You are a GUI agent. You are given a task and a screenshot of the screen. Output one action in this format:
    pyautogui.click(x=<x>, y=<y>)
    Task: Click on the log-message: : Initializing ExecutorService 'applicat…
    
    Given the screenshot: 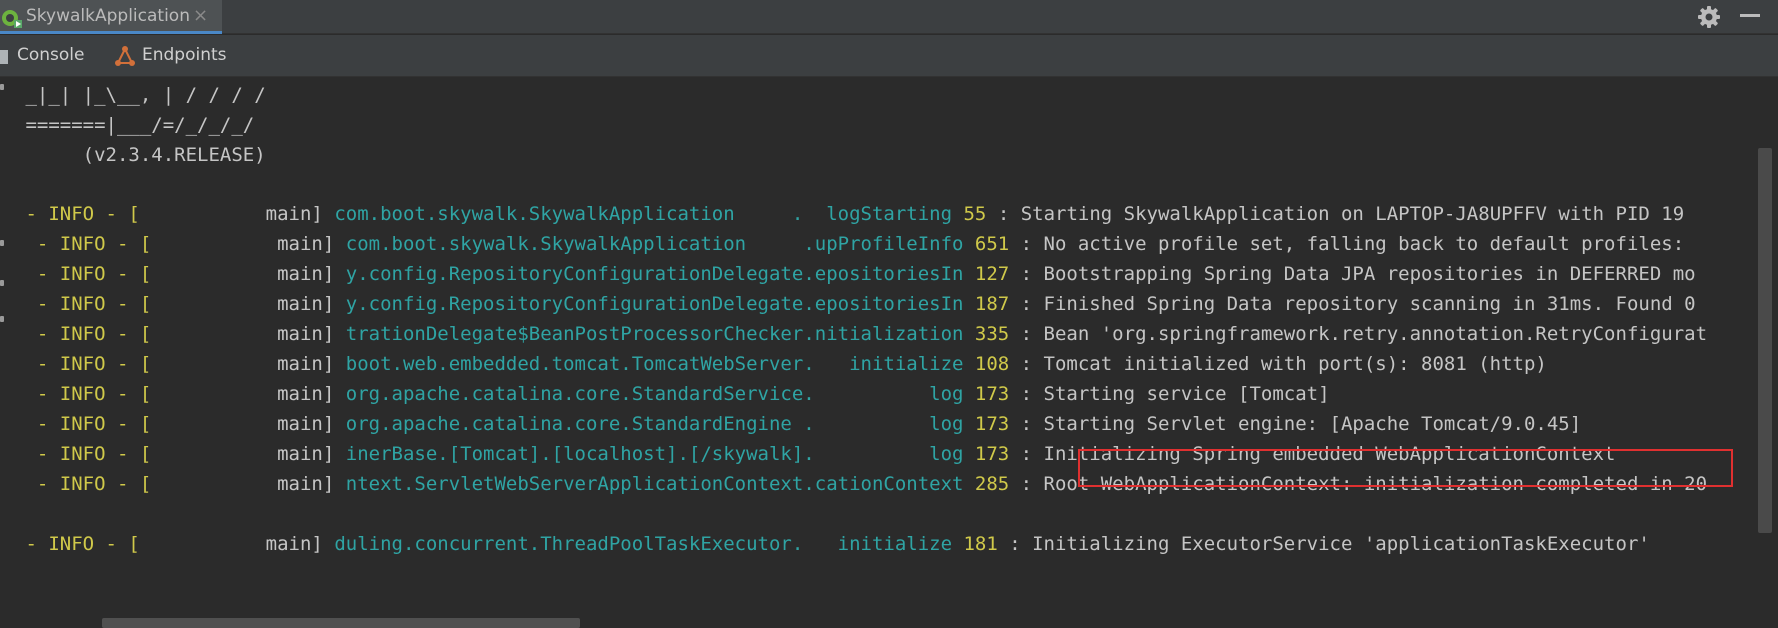 What is the action you would take?
    pyautogui.click(x=1323, y=544)
    